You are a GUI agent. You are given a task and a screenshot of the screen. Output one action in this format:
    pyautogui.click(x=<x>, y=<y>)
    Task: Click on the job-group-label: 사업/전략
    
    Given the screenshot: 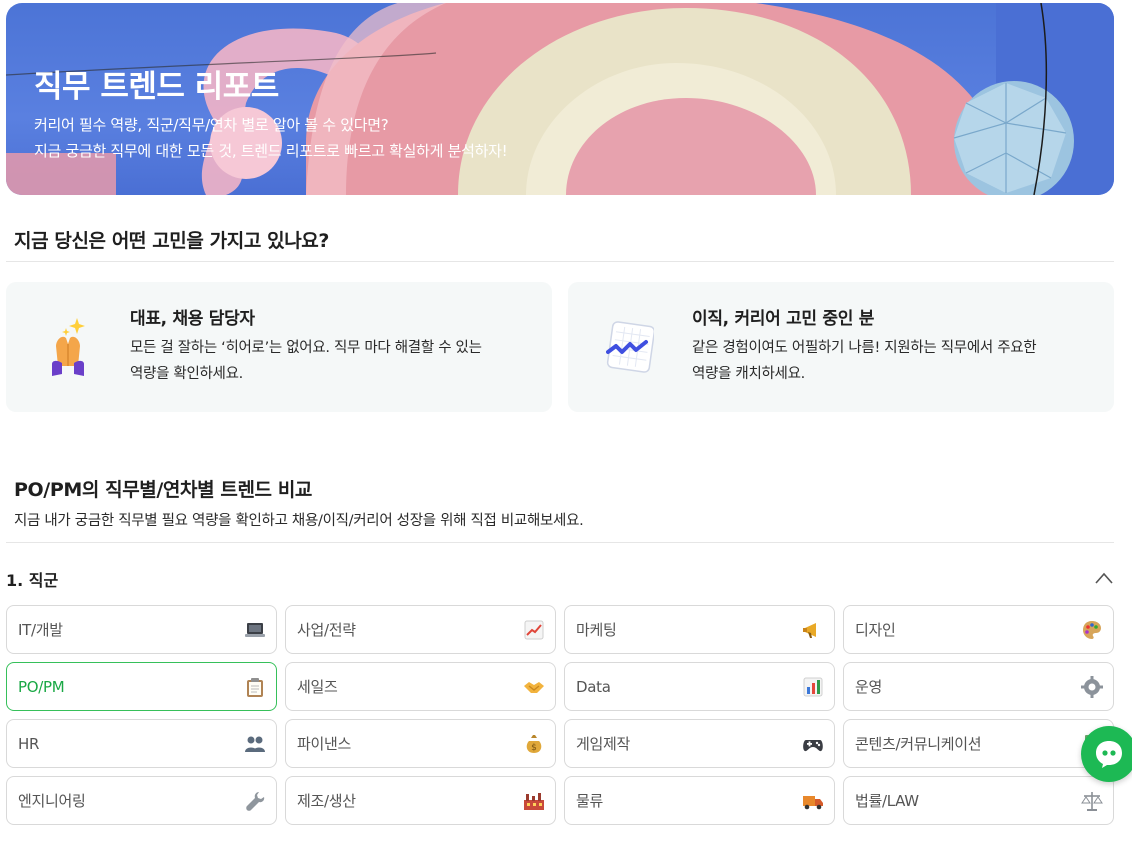 What is the action you would take?
    pyautogui.click(x=326, y=630)
    